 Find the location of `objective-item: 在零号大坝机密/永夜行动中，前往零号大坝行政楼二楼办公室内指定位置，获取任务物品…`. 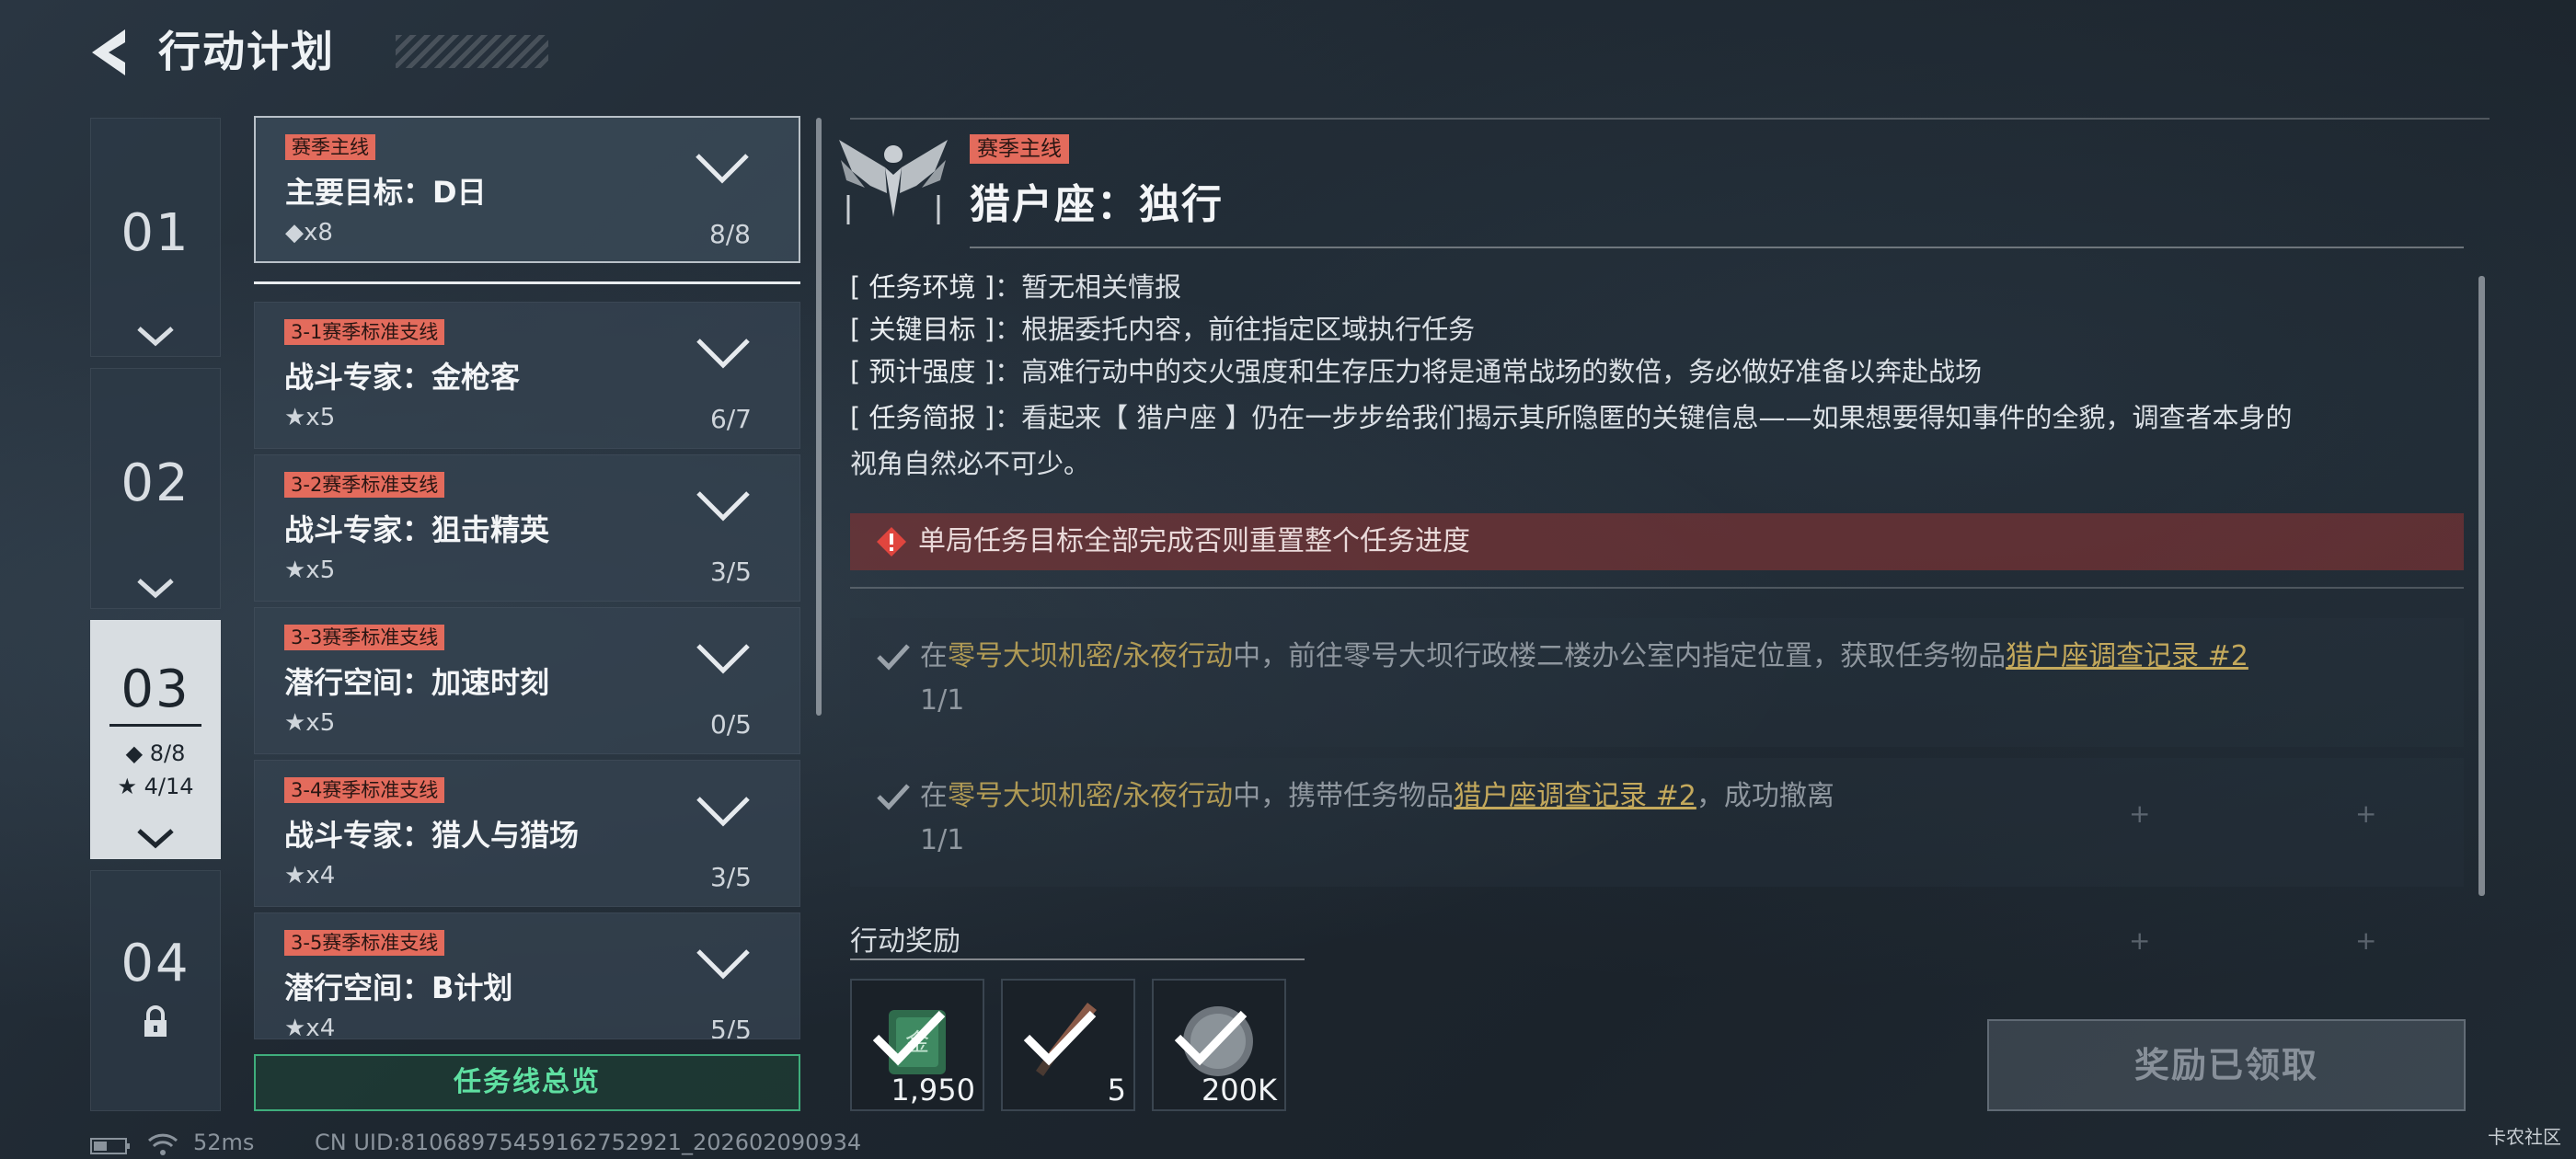

objective-item: 在零号大坝机密/永夜行动中，前往零号大坝行政楼二楼办公室内指定位置，获取任务物品… is located at coordinates (1657, 682).